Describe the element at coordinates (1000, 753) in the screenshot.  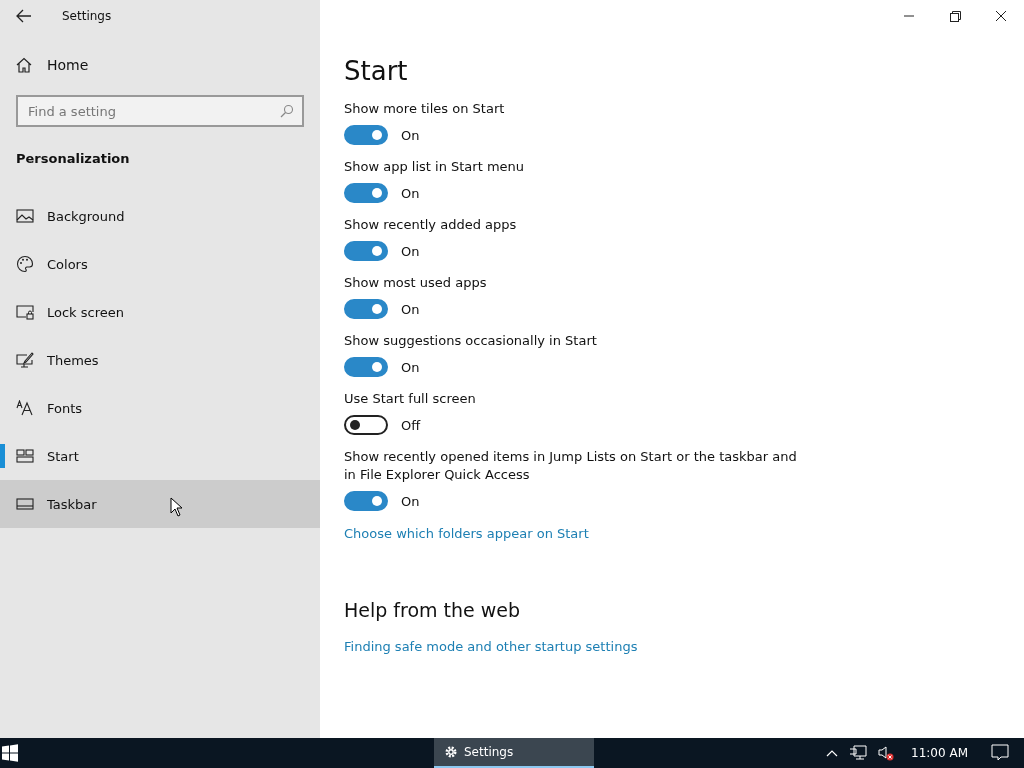
I see `notification-icon` at that location.